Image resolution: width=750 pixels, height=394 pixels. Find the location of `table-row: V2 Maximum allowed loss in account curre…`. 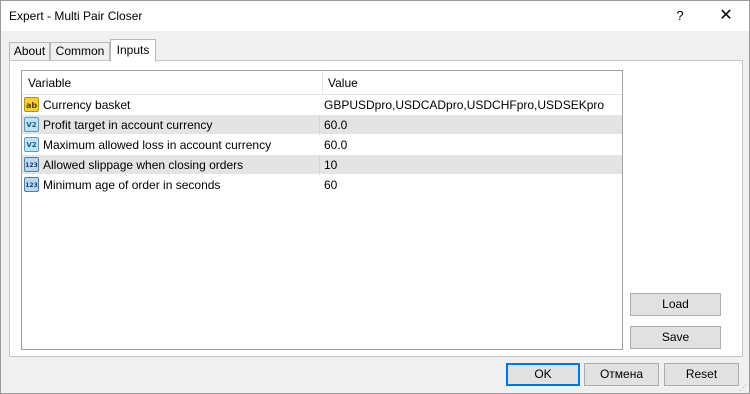

table-row: V2 Maximum allowed loss in account curre… is located at coordinates (322, 145).